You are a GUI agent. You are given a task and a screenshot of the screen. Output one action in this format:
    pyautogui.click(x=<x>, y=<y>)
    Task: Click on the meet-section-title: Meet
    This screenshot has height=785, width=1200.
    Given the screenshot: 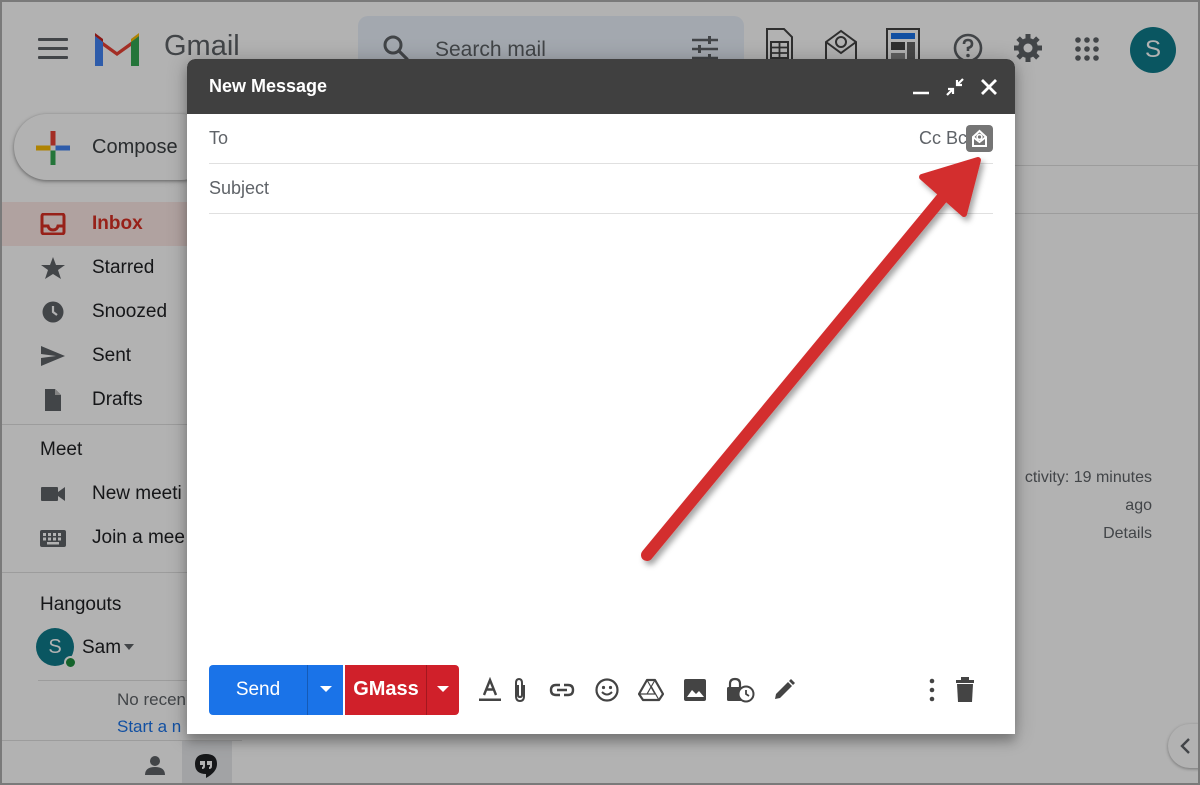 What is the action you would take?
    pyautogui.click(x=61, y=449)
    